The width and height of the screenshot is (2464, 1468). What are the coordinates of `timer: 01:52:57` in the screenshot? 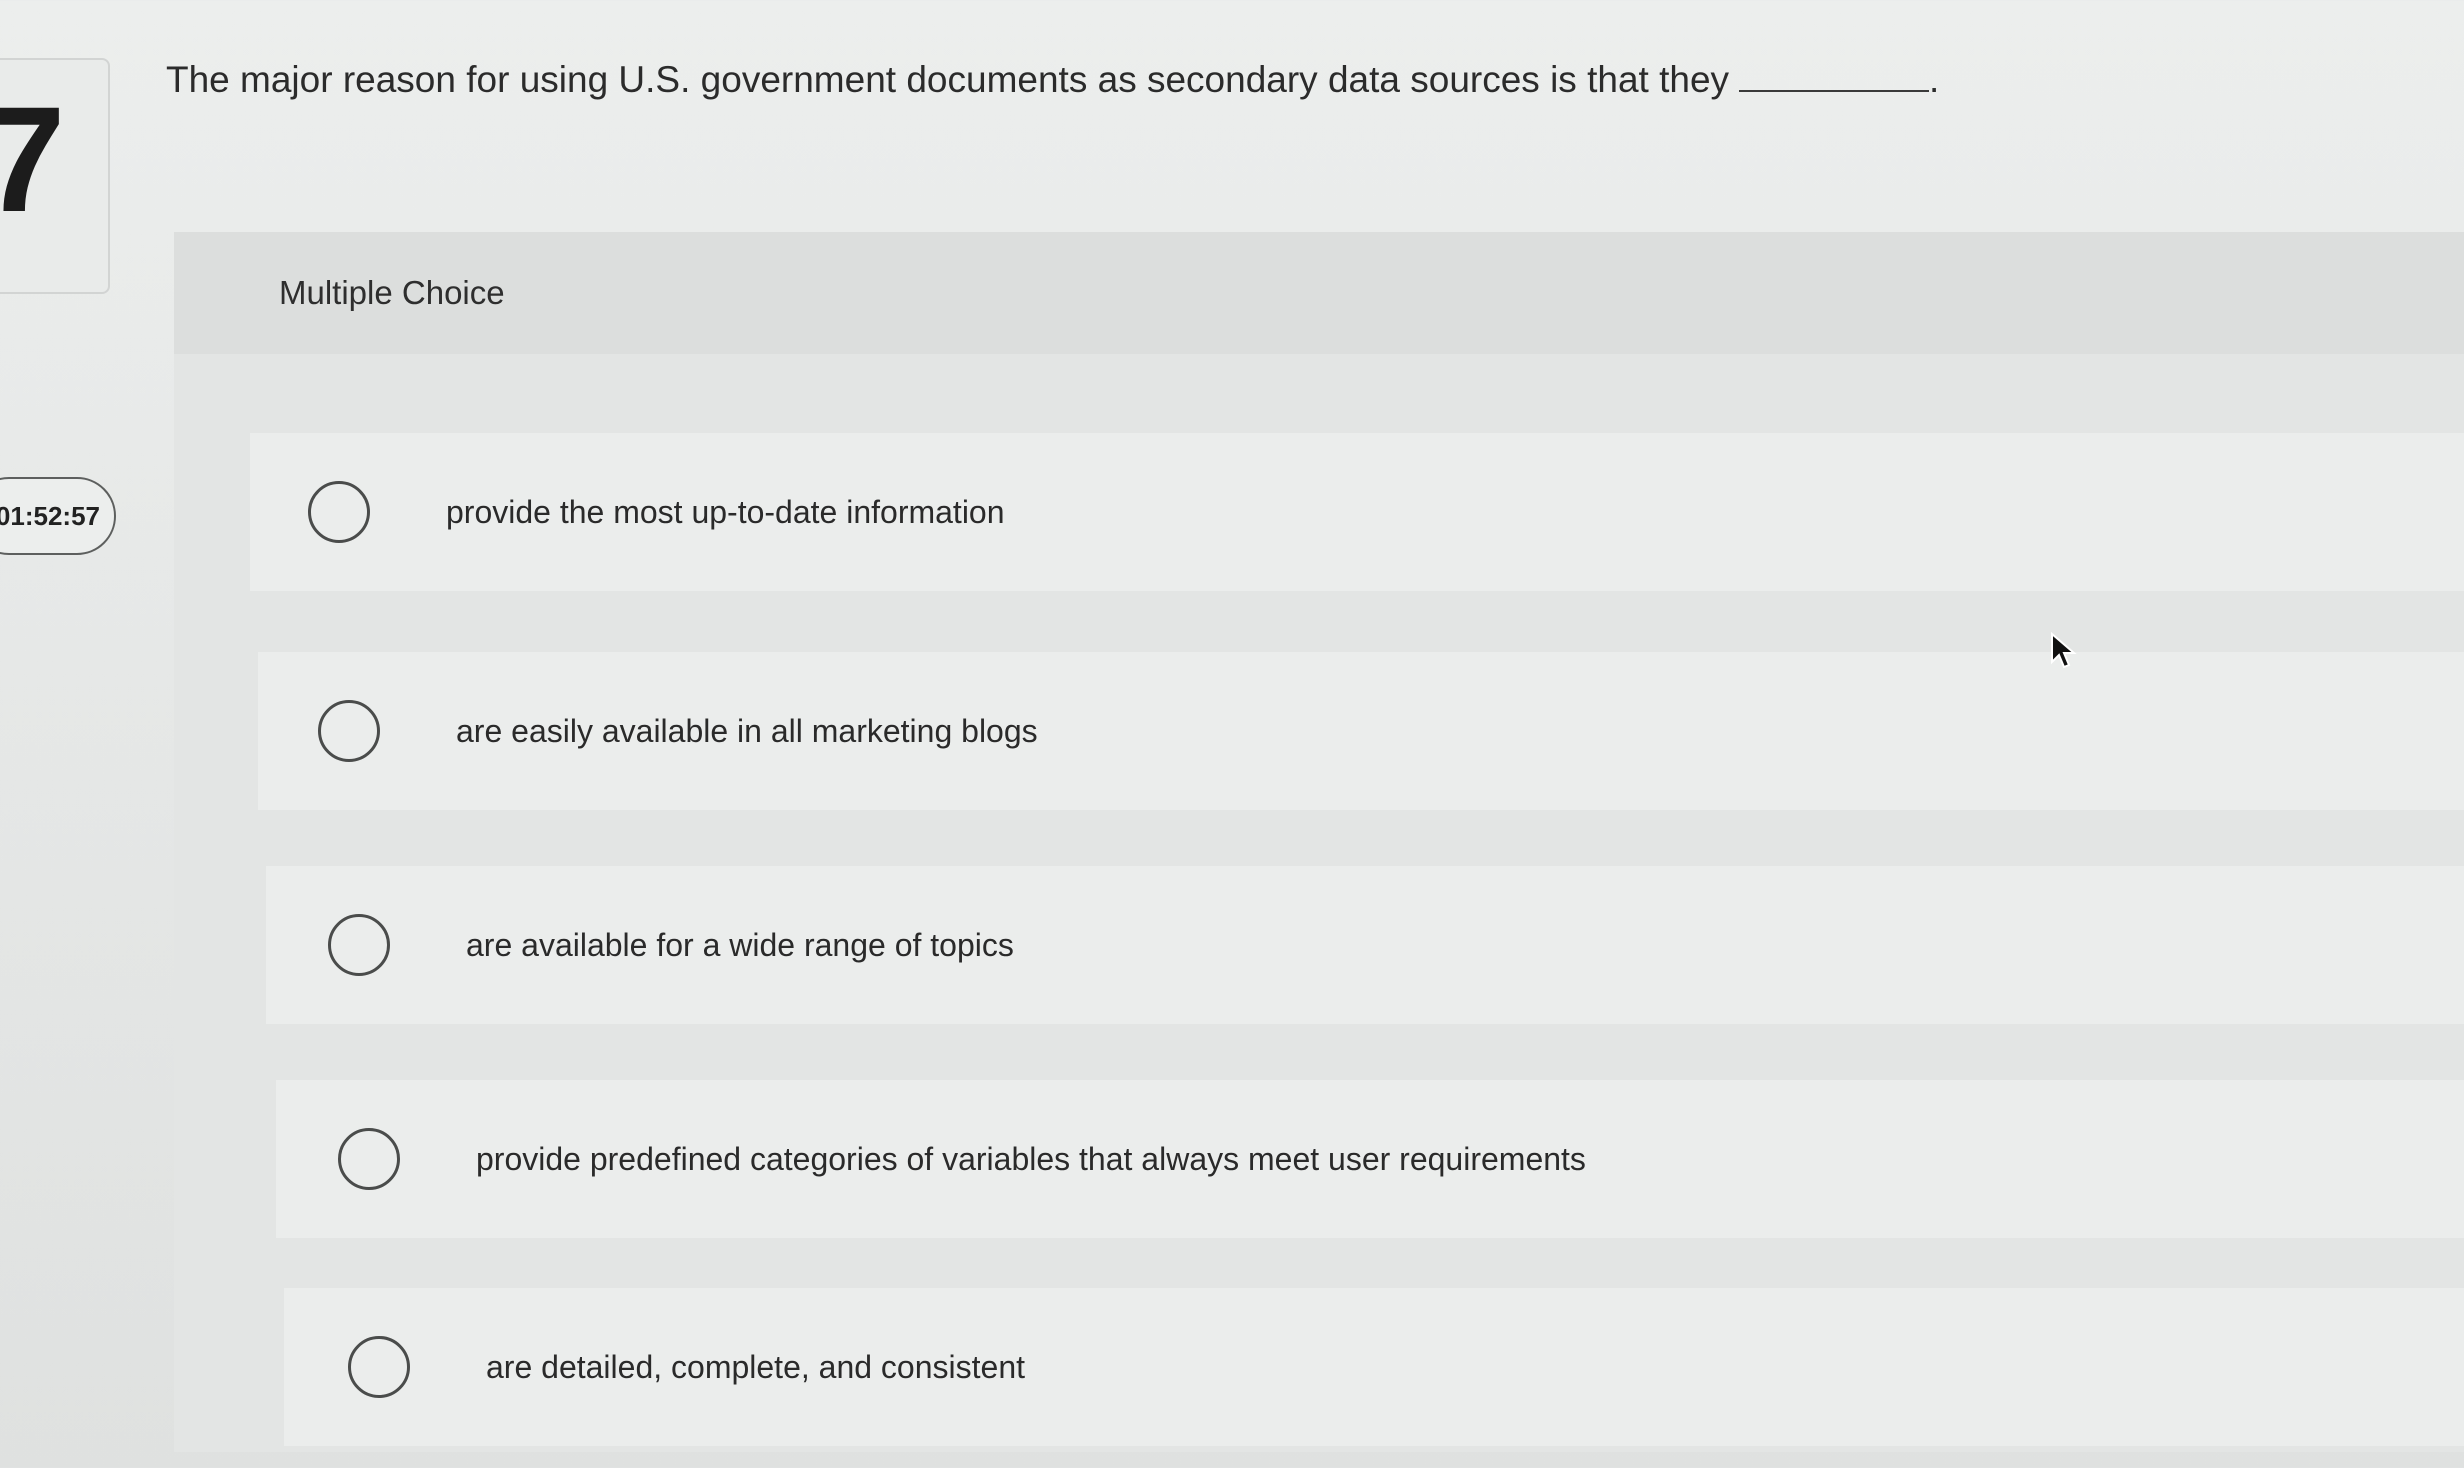 It's located at (58, 516).